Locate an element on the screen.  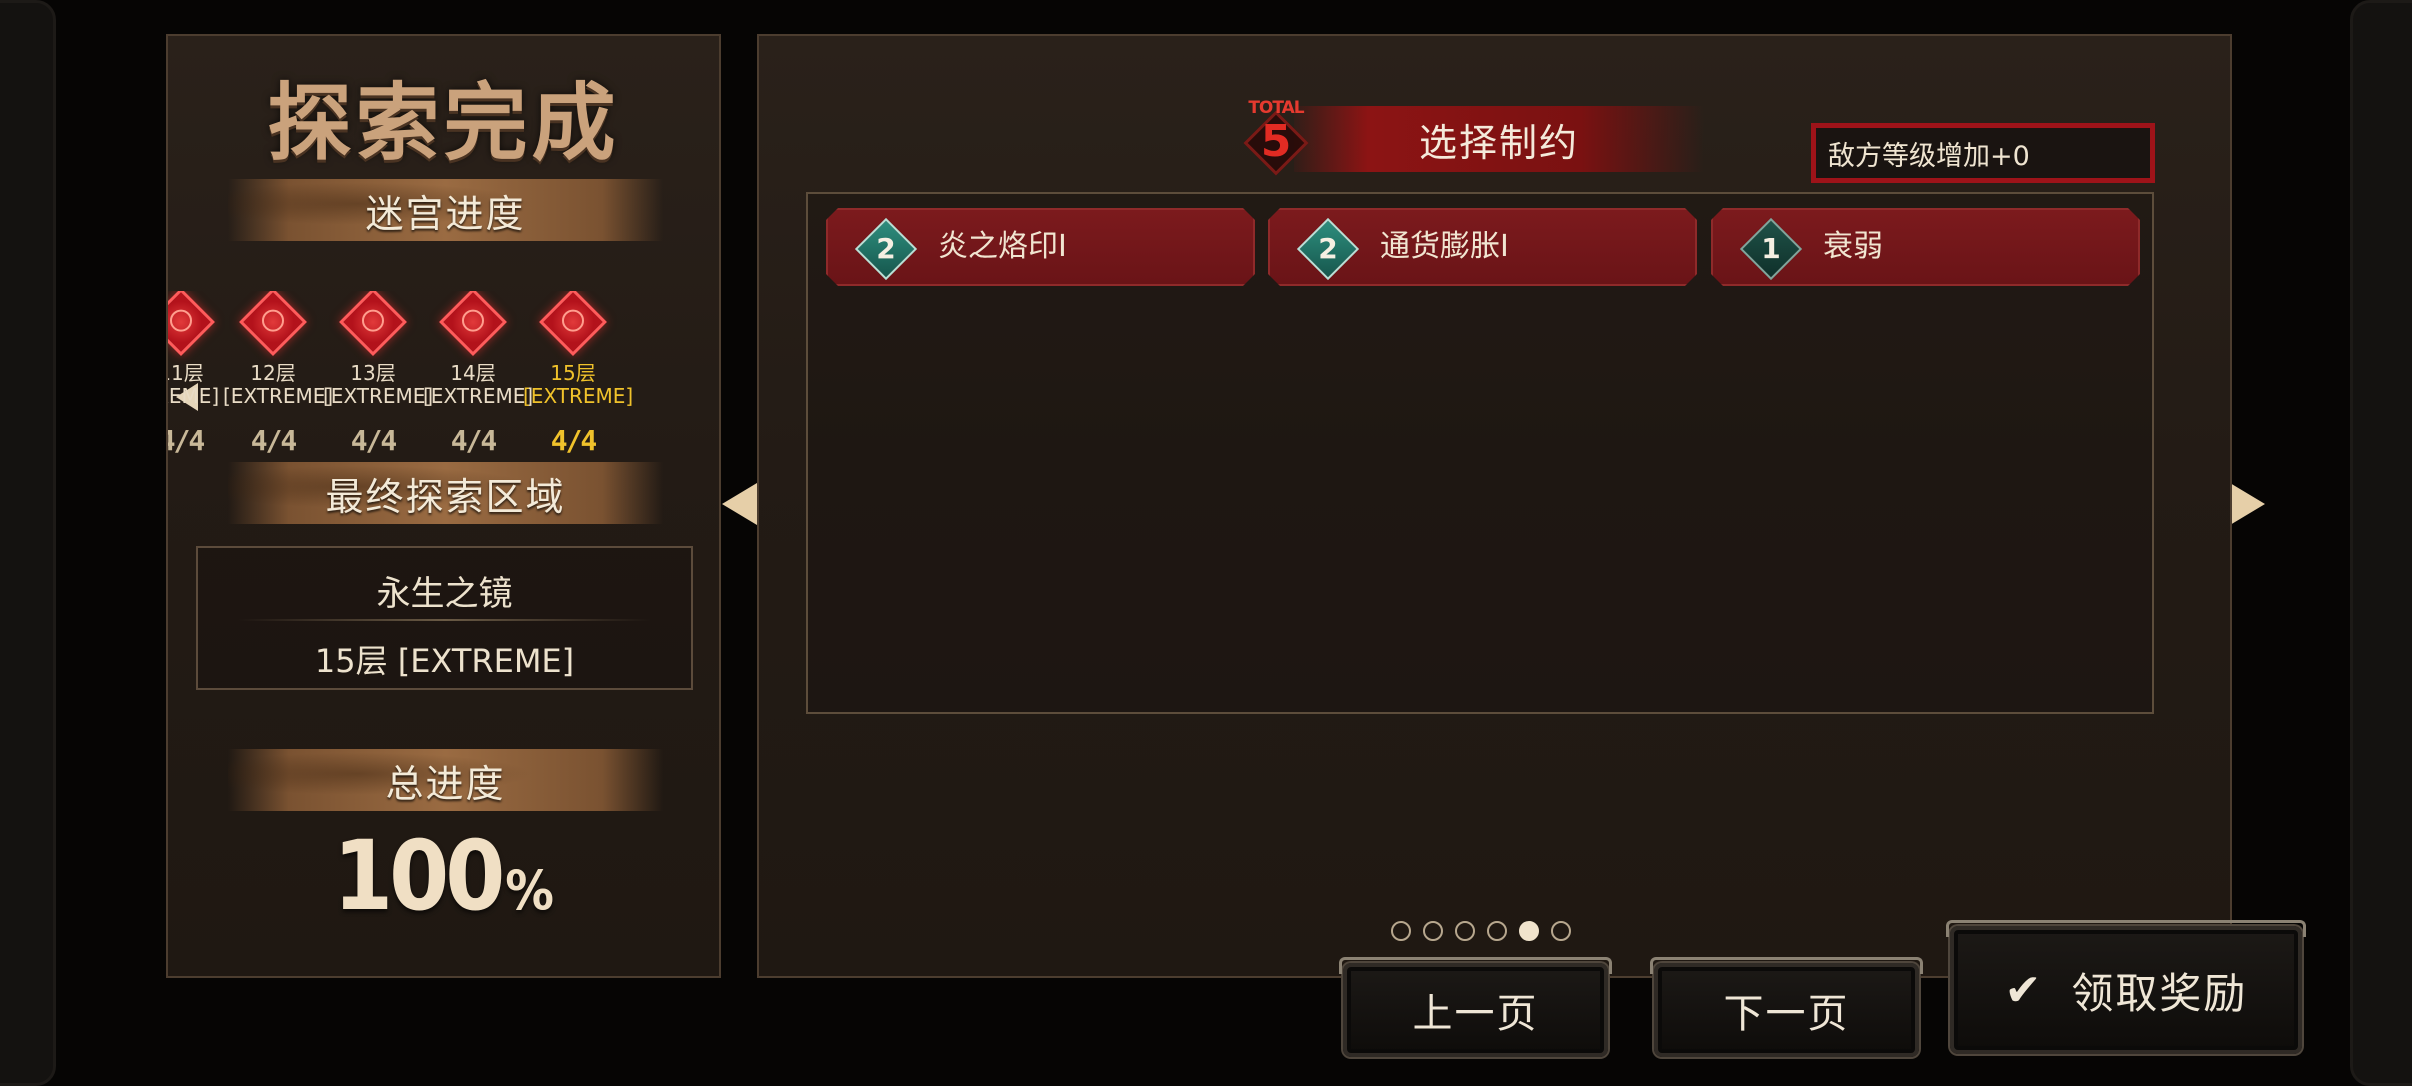
floor-difficulty: TREME] is located at coordinates (194, 396).